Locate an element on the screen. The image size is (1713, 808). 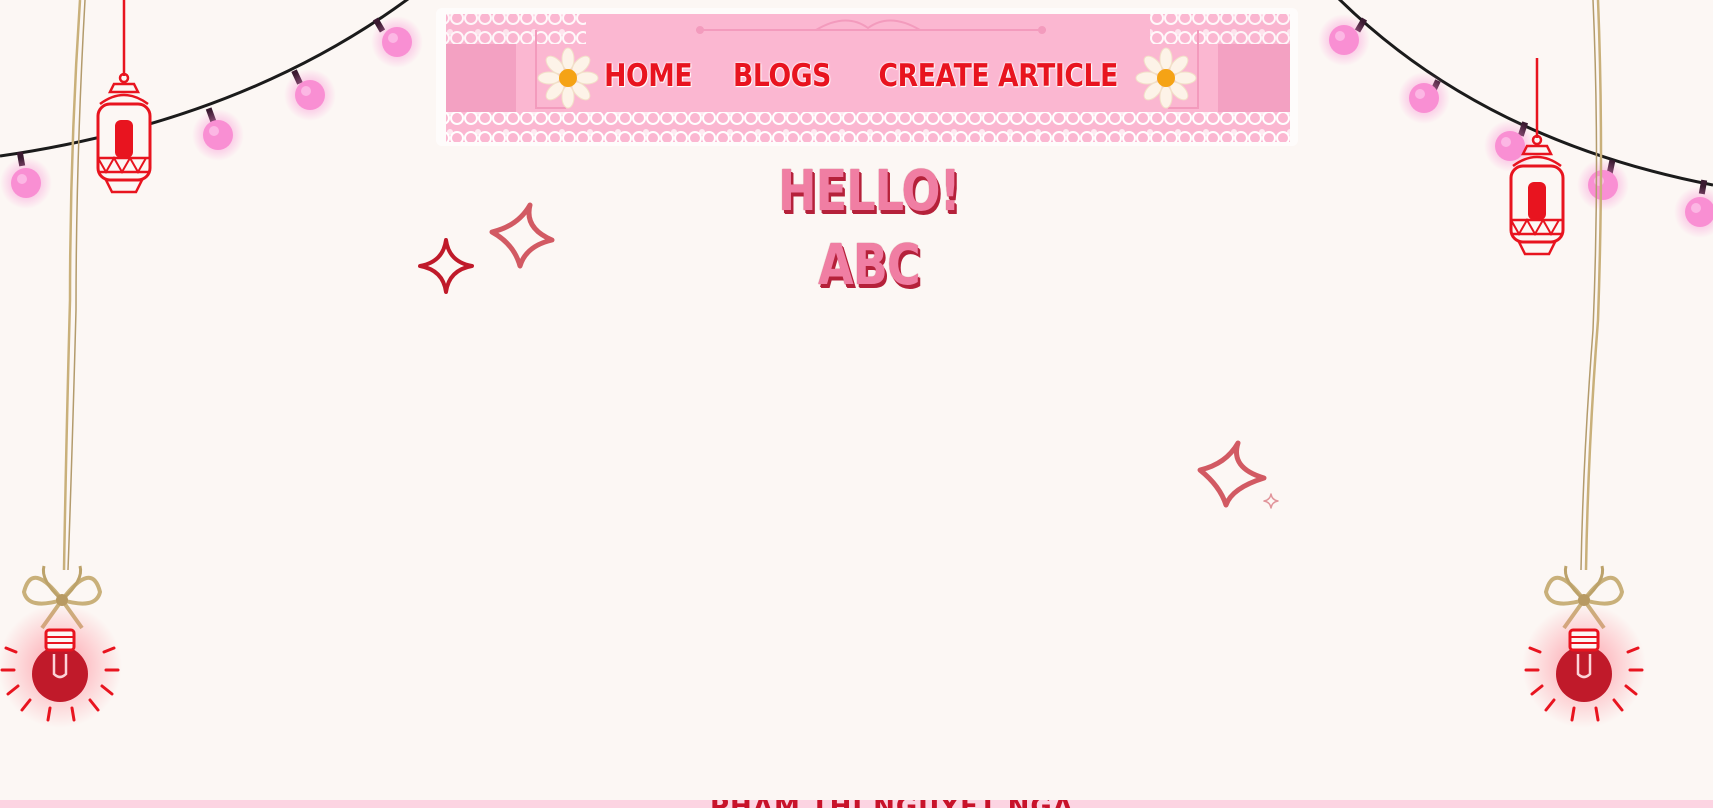
footer-bar: PHẠM THỊ NGUYỆT NGA is located at coordinates (856, 804).